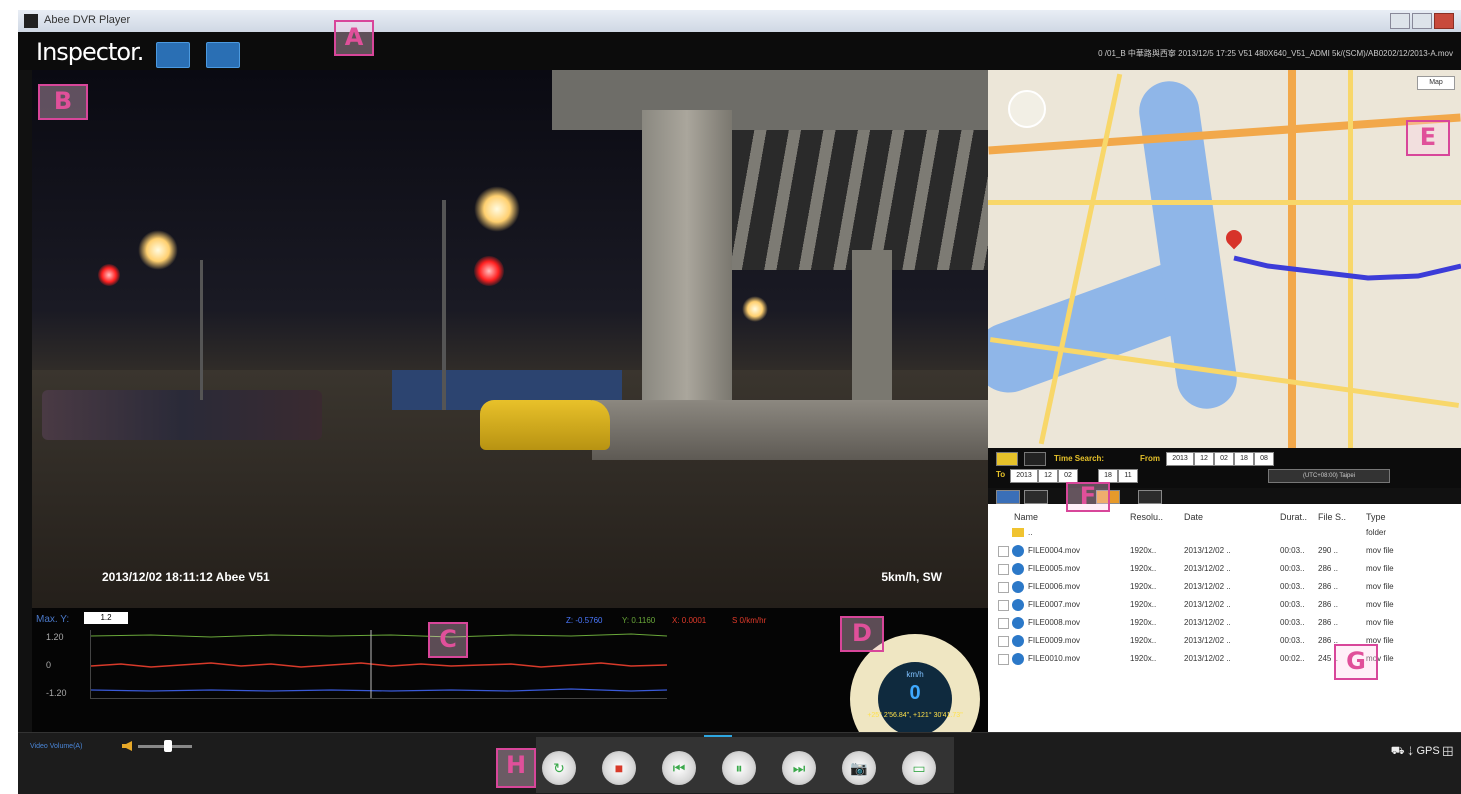  What do you see at coordinates (790, 430) in the screenshot?
I see `video-barrier` at bounding box center [790, 430].